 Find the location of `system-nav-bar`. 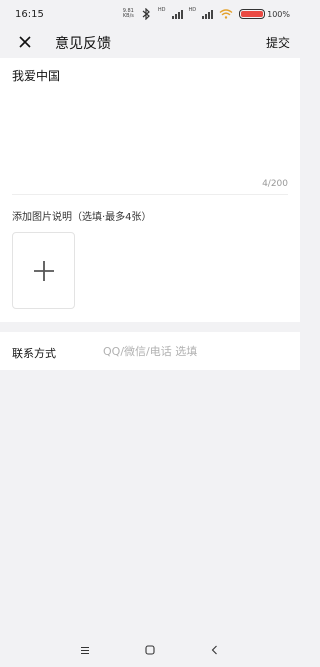

system-nav-bar is located at coordinates (150, 650).